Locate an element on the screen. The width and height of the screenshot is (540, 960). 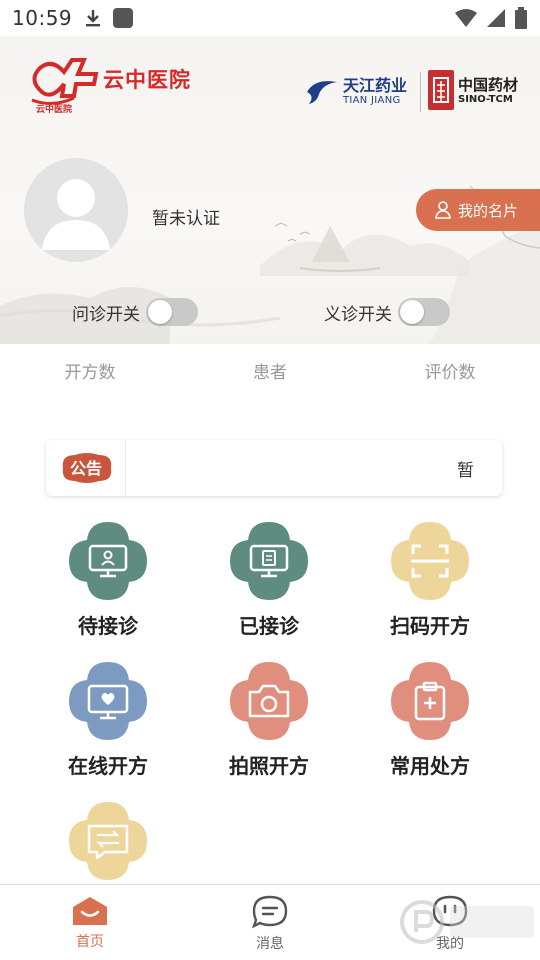
partner1-en: TIAN JIANG is located at coordinates (372, 100).